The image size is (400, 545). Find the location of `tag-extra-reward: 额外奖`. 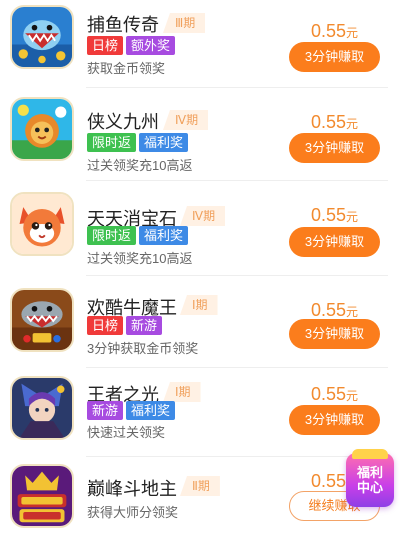

tag-extra-reward: 额外奖 is located at coordinates (151, 45).